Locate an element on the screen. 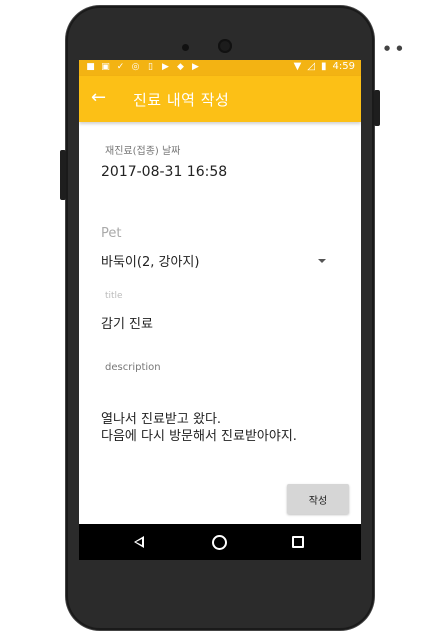 The height and width of the screenshot is (638, 441). pet-label: Pet is located at coordinates (111, 233).